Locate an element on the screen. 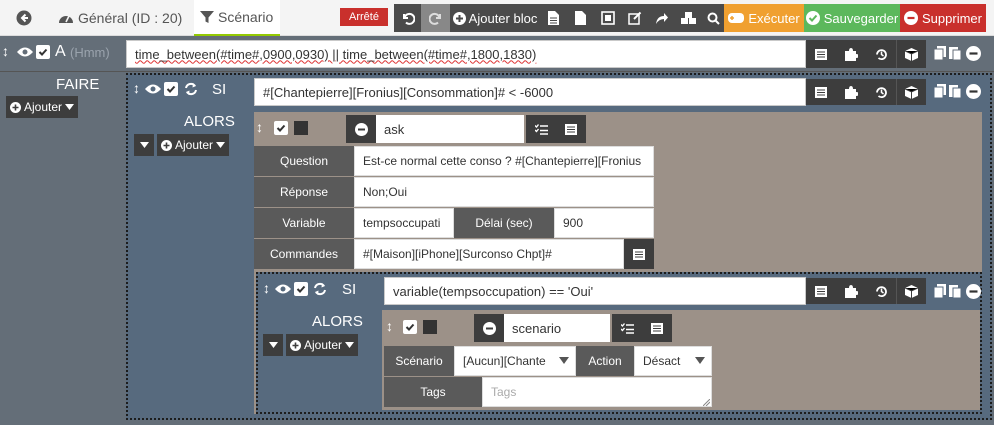 Image resolution: width=994 pixels, height=425 pixels. scenario-select: [Aucun][Chante is located at coordinates (515, 361).